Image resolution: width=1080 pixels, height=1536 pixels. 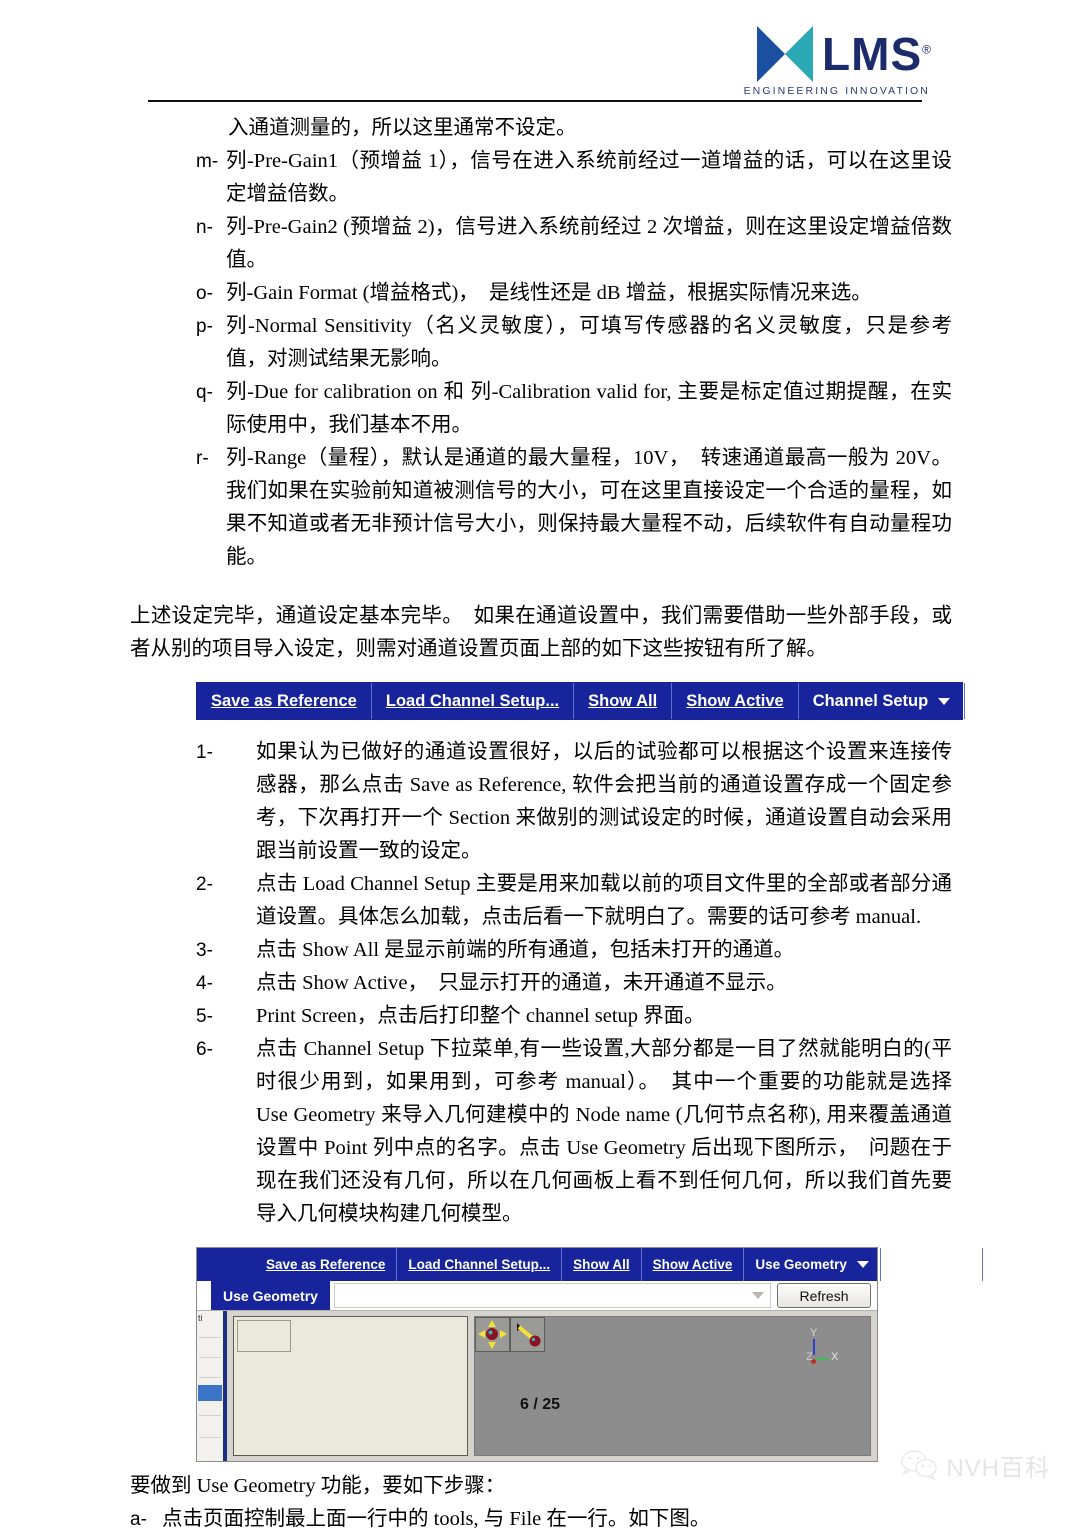 What do you see at coordinates (998, 1468) in the screenshot?
I see `watermark-text: NVH百科` at bounding box center [998, 1468].